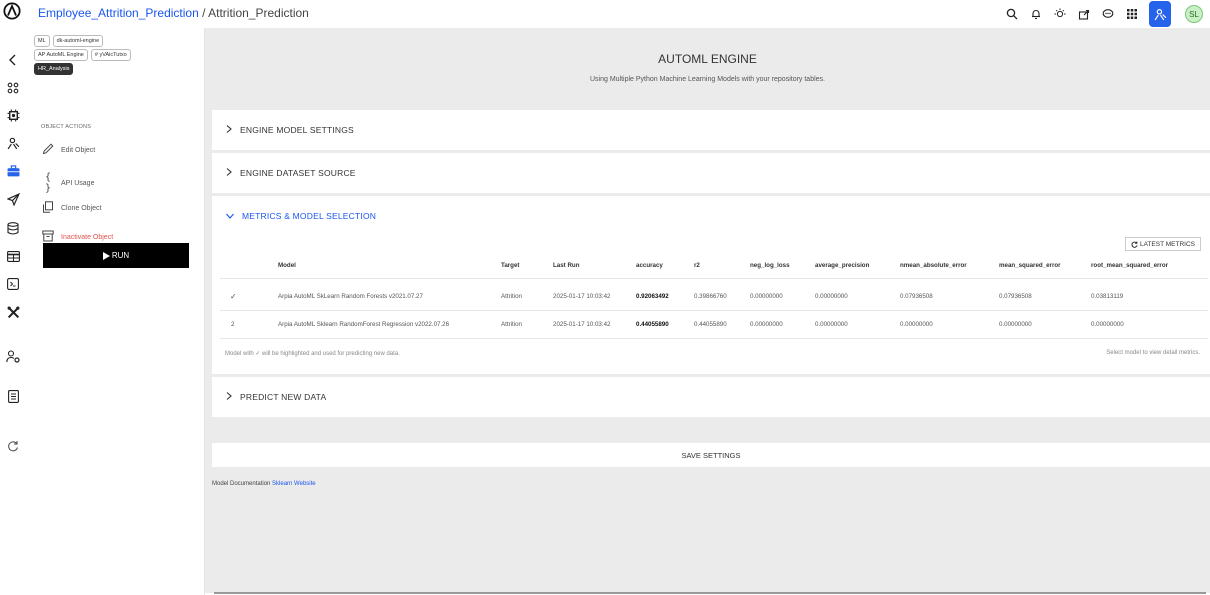  I want to click on chevron-down-icon, so click(230, 216).